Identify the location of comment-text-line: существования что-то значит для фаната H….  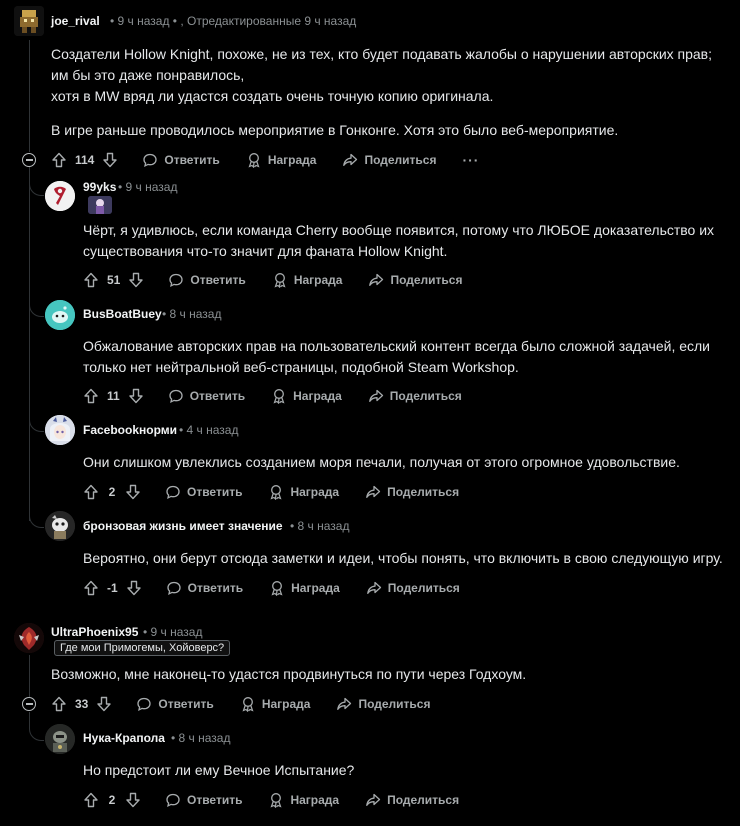
(265, 251).